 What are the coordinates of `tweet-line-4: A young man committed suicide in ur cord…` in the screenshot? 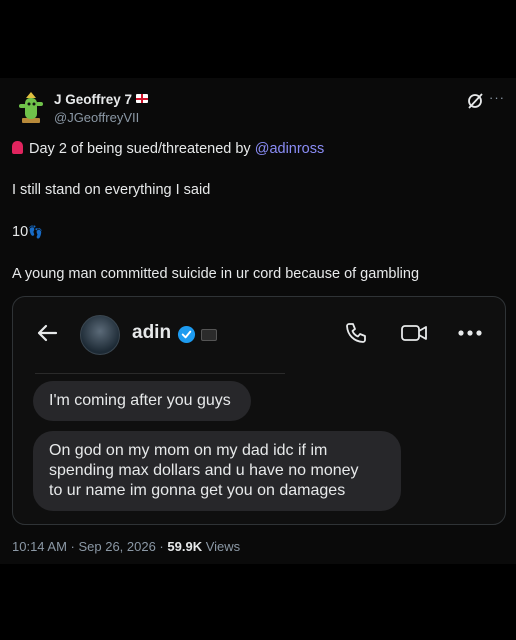 It's located at (216, 274).